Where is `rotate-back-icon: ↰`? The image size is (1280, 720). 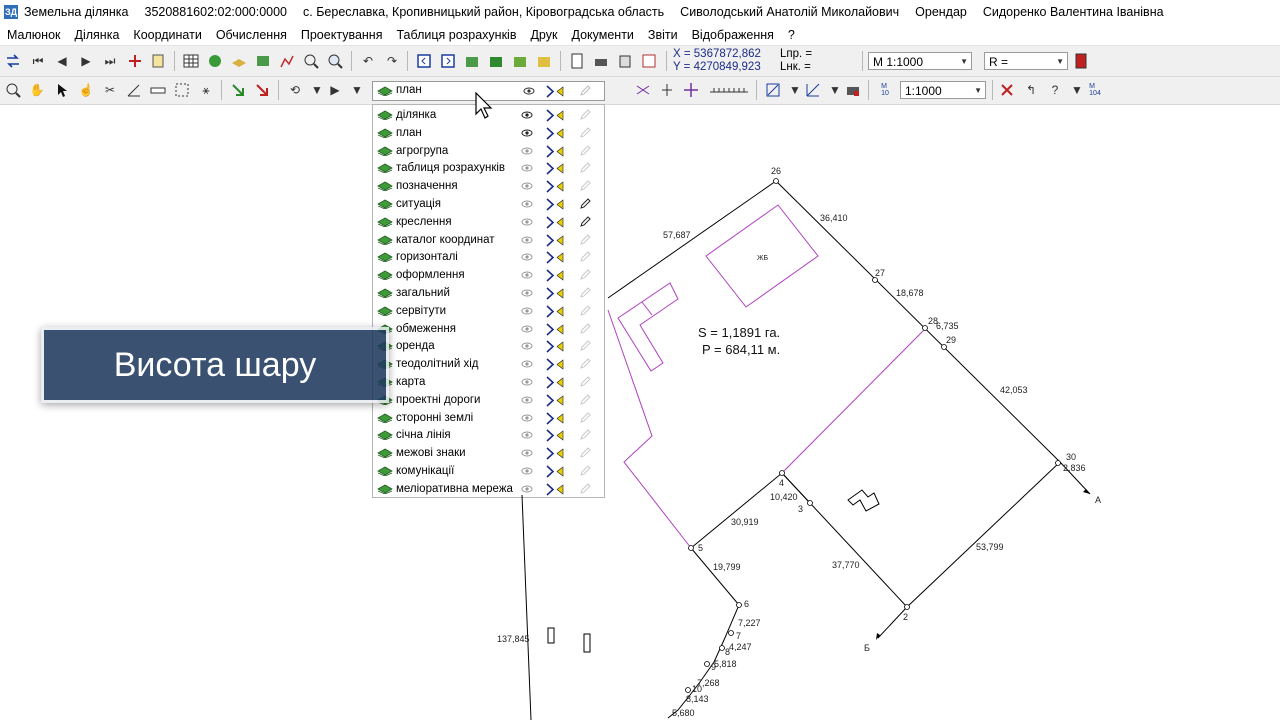
rotate-back-icon: ↰ is located at coordinates (1031, 90).